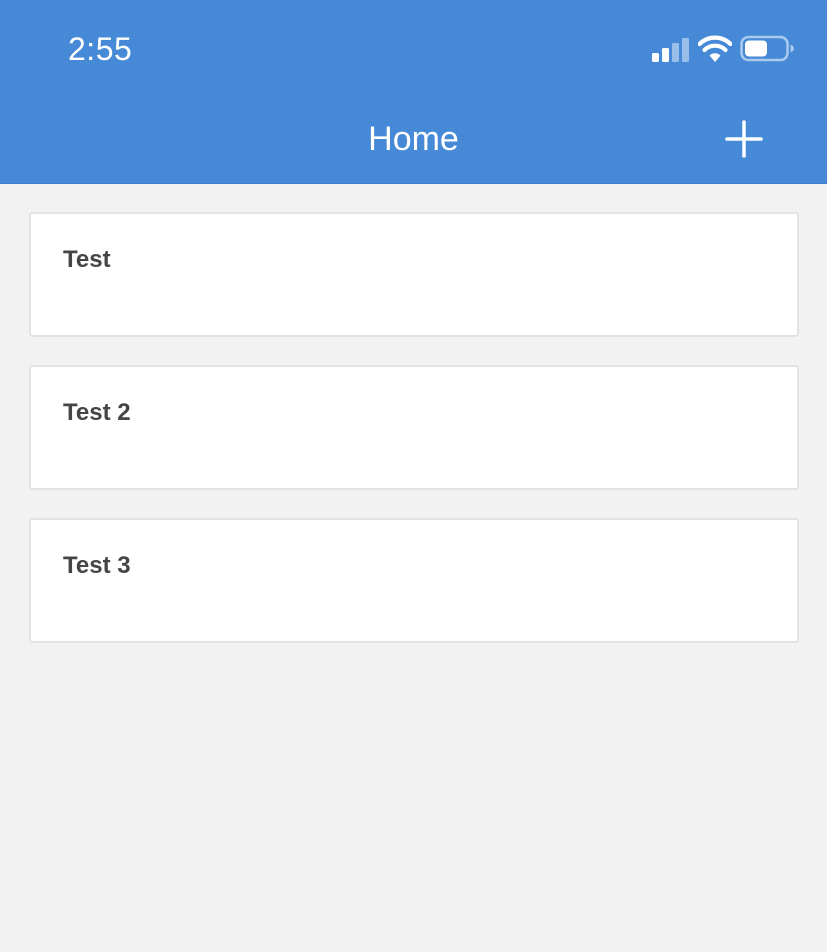 This screenshot has height=952, width=827. I want to click on plus-icon, so click(744, 138).